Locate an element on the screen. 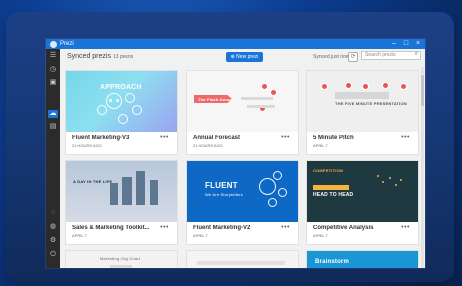  minimize-button: – is located at coordinates (394, 44).